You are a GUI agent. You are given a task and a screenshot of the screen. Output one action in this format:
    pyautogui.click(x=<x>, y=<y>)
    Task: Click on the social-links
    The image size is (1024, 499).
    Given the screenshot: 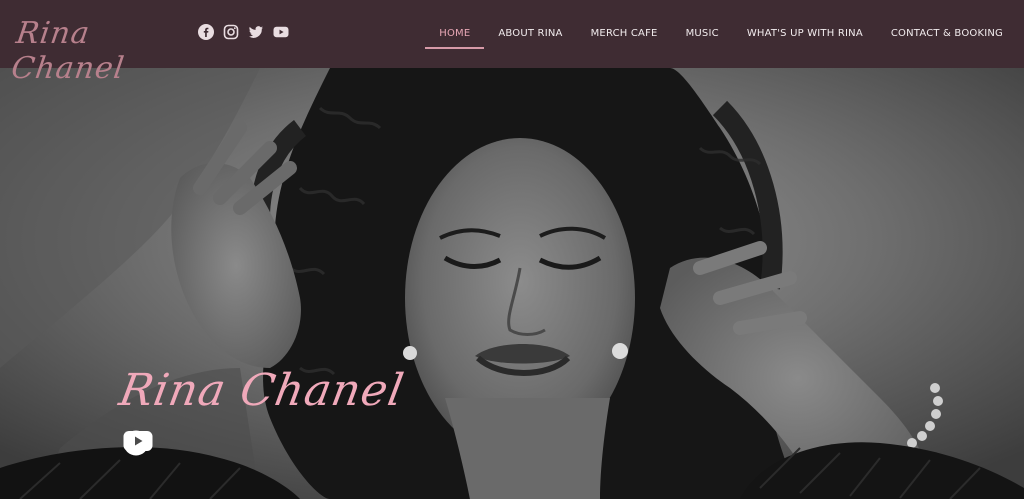 What is the action you would take?
    pyautogui.click(x=243, y=32)
    